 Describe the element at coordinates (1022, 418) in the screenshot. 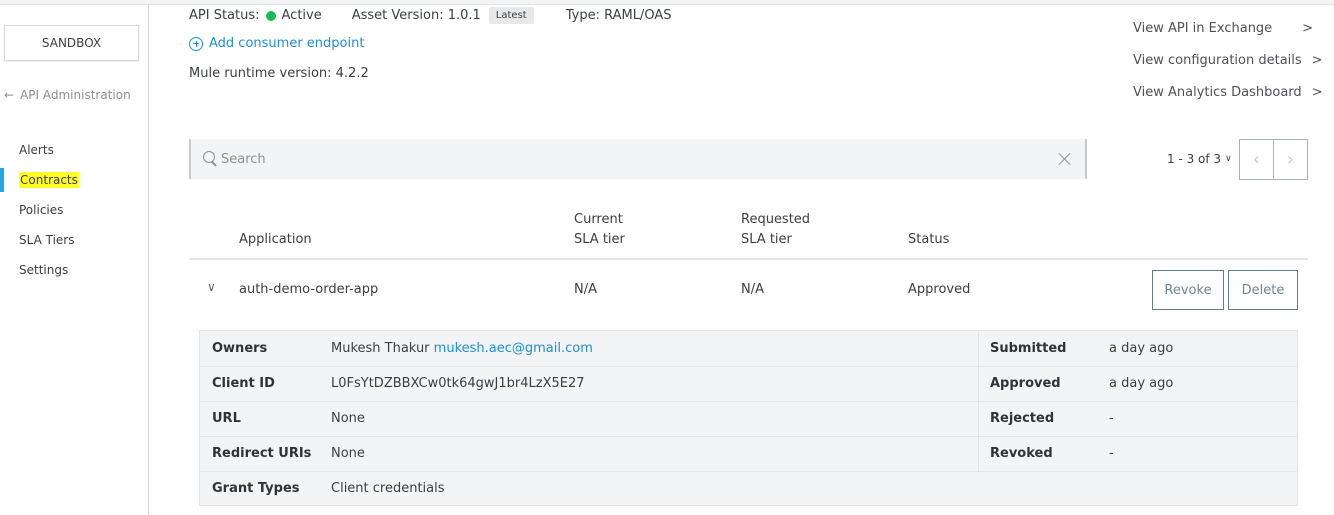

I see `rejected-label: Rejected` at that location.